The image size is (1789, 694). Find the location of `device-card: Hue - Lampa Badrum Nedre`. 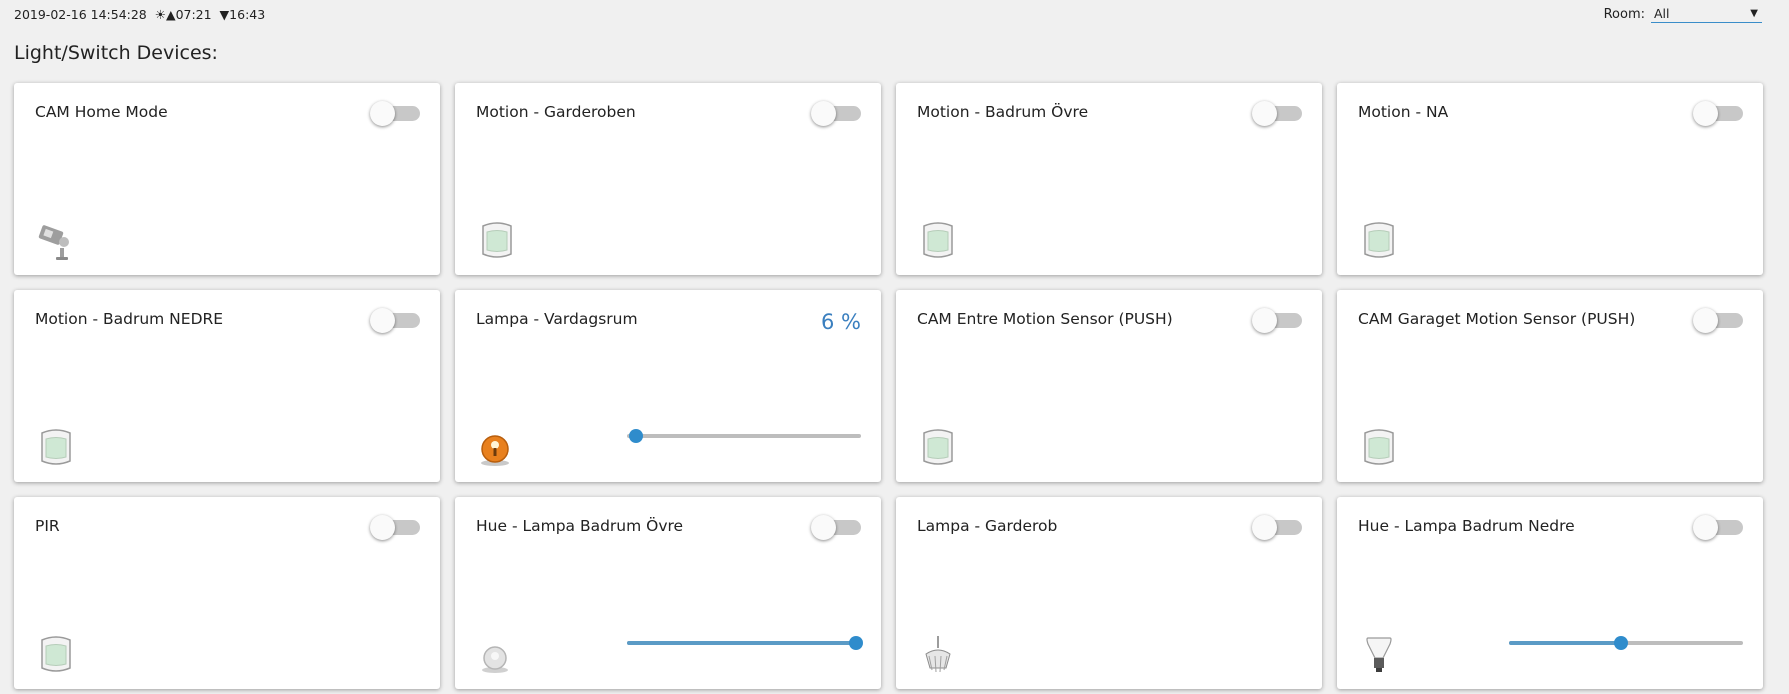

device-card: Hue - Lampa Badrum Nedre is located at coordinates (1550, 593).